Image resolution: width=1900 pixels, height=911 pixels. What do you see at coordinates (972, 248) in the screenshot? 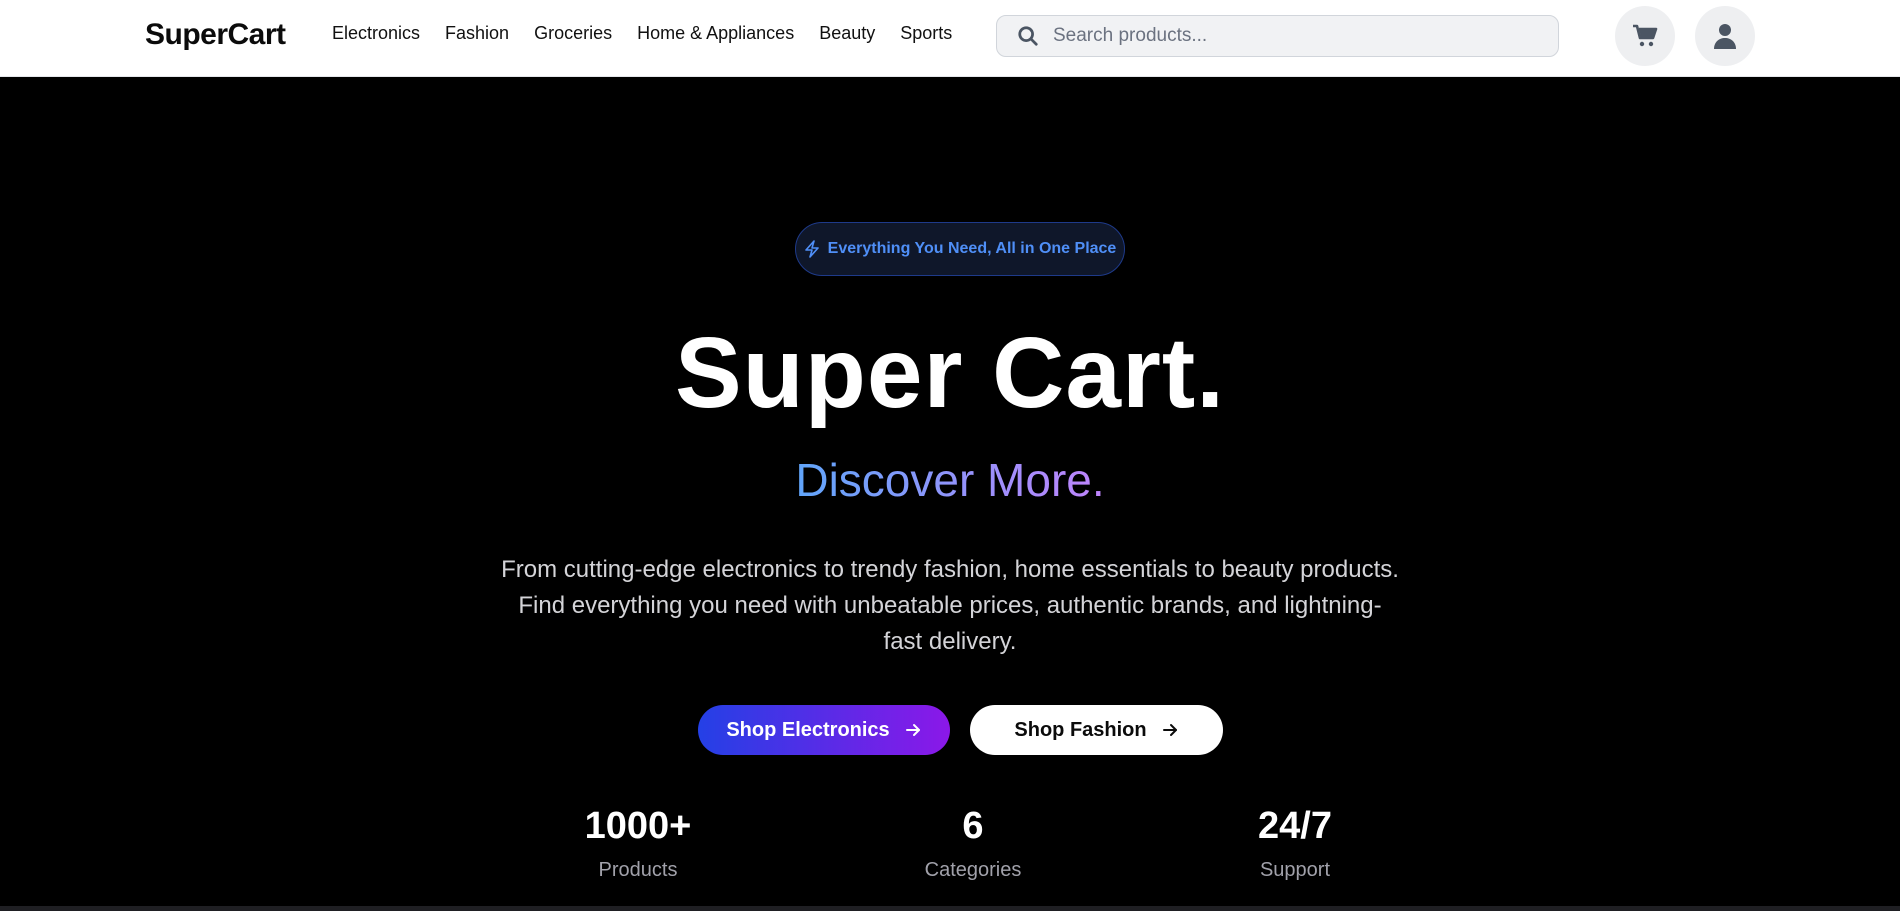
I see `badge-text: Everything You Need, All in One Place` at bounding box center [972, 248].